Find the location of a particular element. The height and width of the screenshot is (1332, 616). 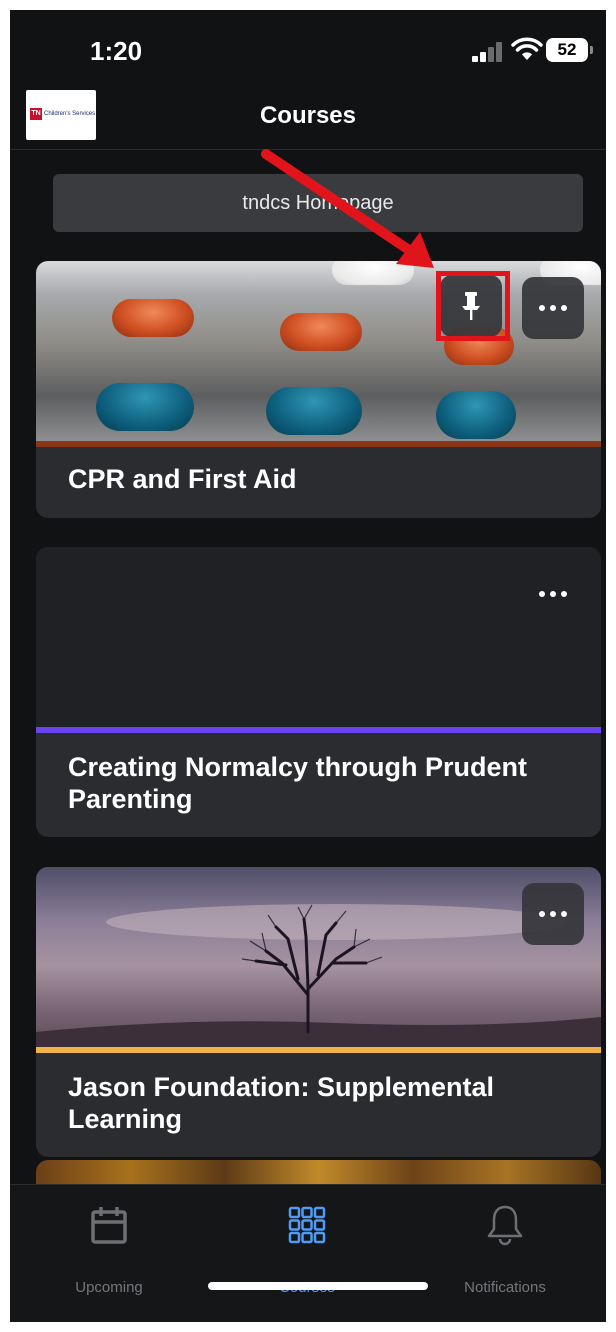

course-image-tree-sunset is located at coordinates (318, 957).